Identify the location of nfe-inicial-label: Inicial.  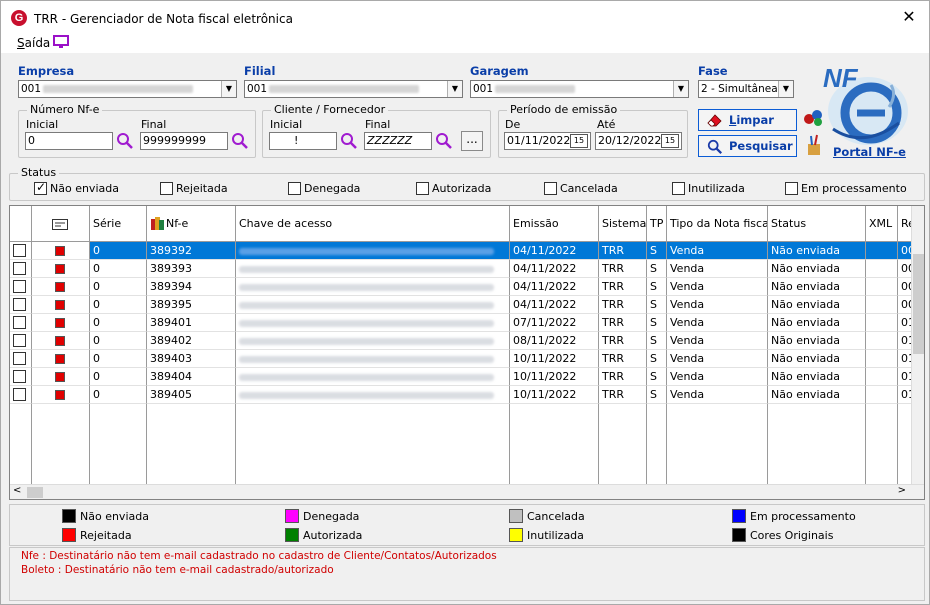
(42, 124).